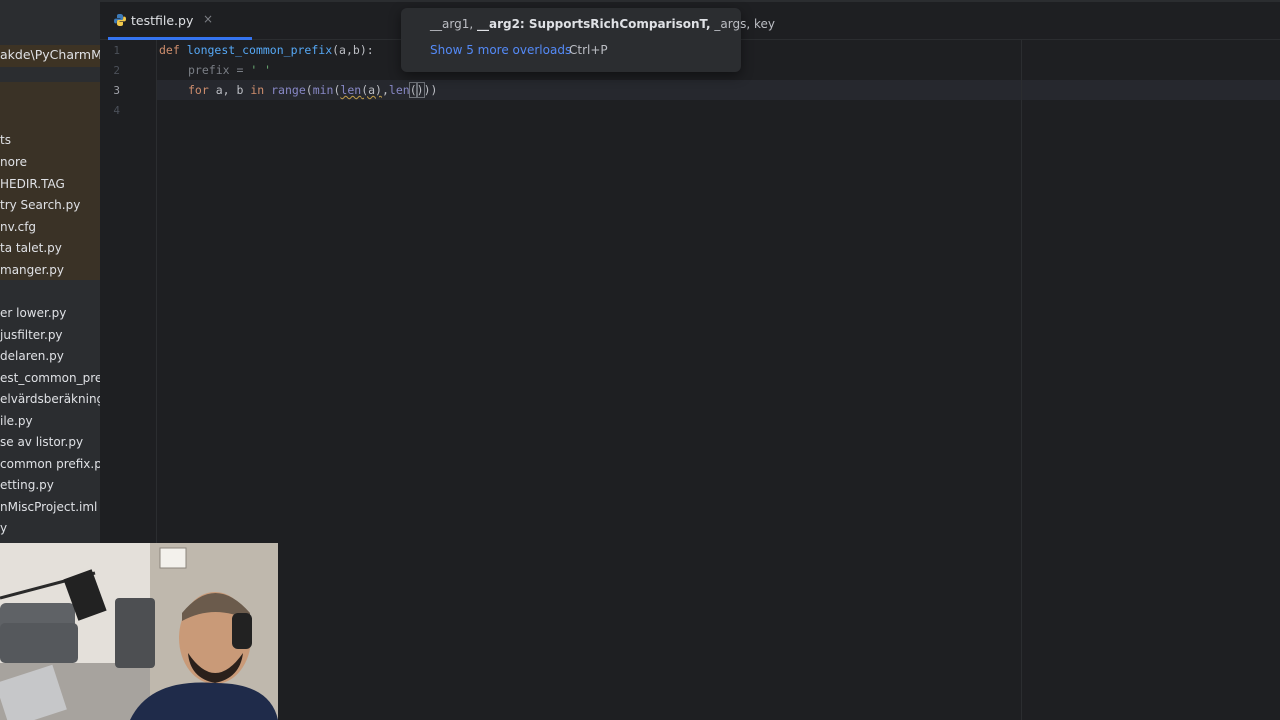 Image resolution: width=1280 pixels, height=720 pixels. I want to click on webcam-overlay, so click(139, 631).